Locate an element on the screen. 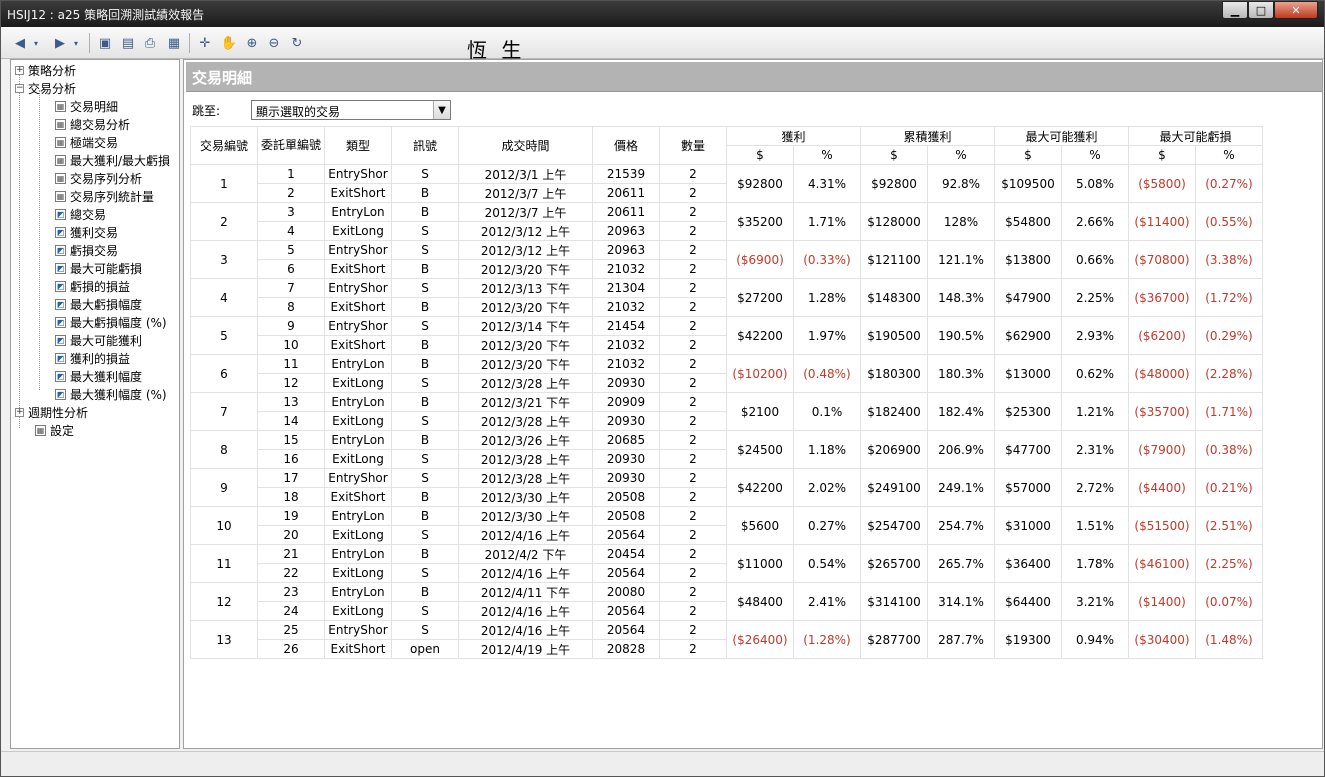 This screenshot has width=1325, height=777. cell-time: 2012/3/26 上午 is located at coordinates (525, 440).